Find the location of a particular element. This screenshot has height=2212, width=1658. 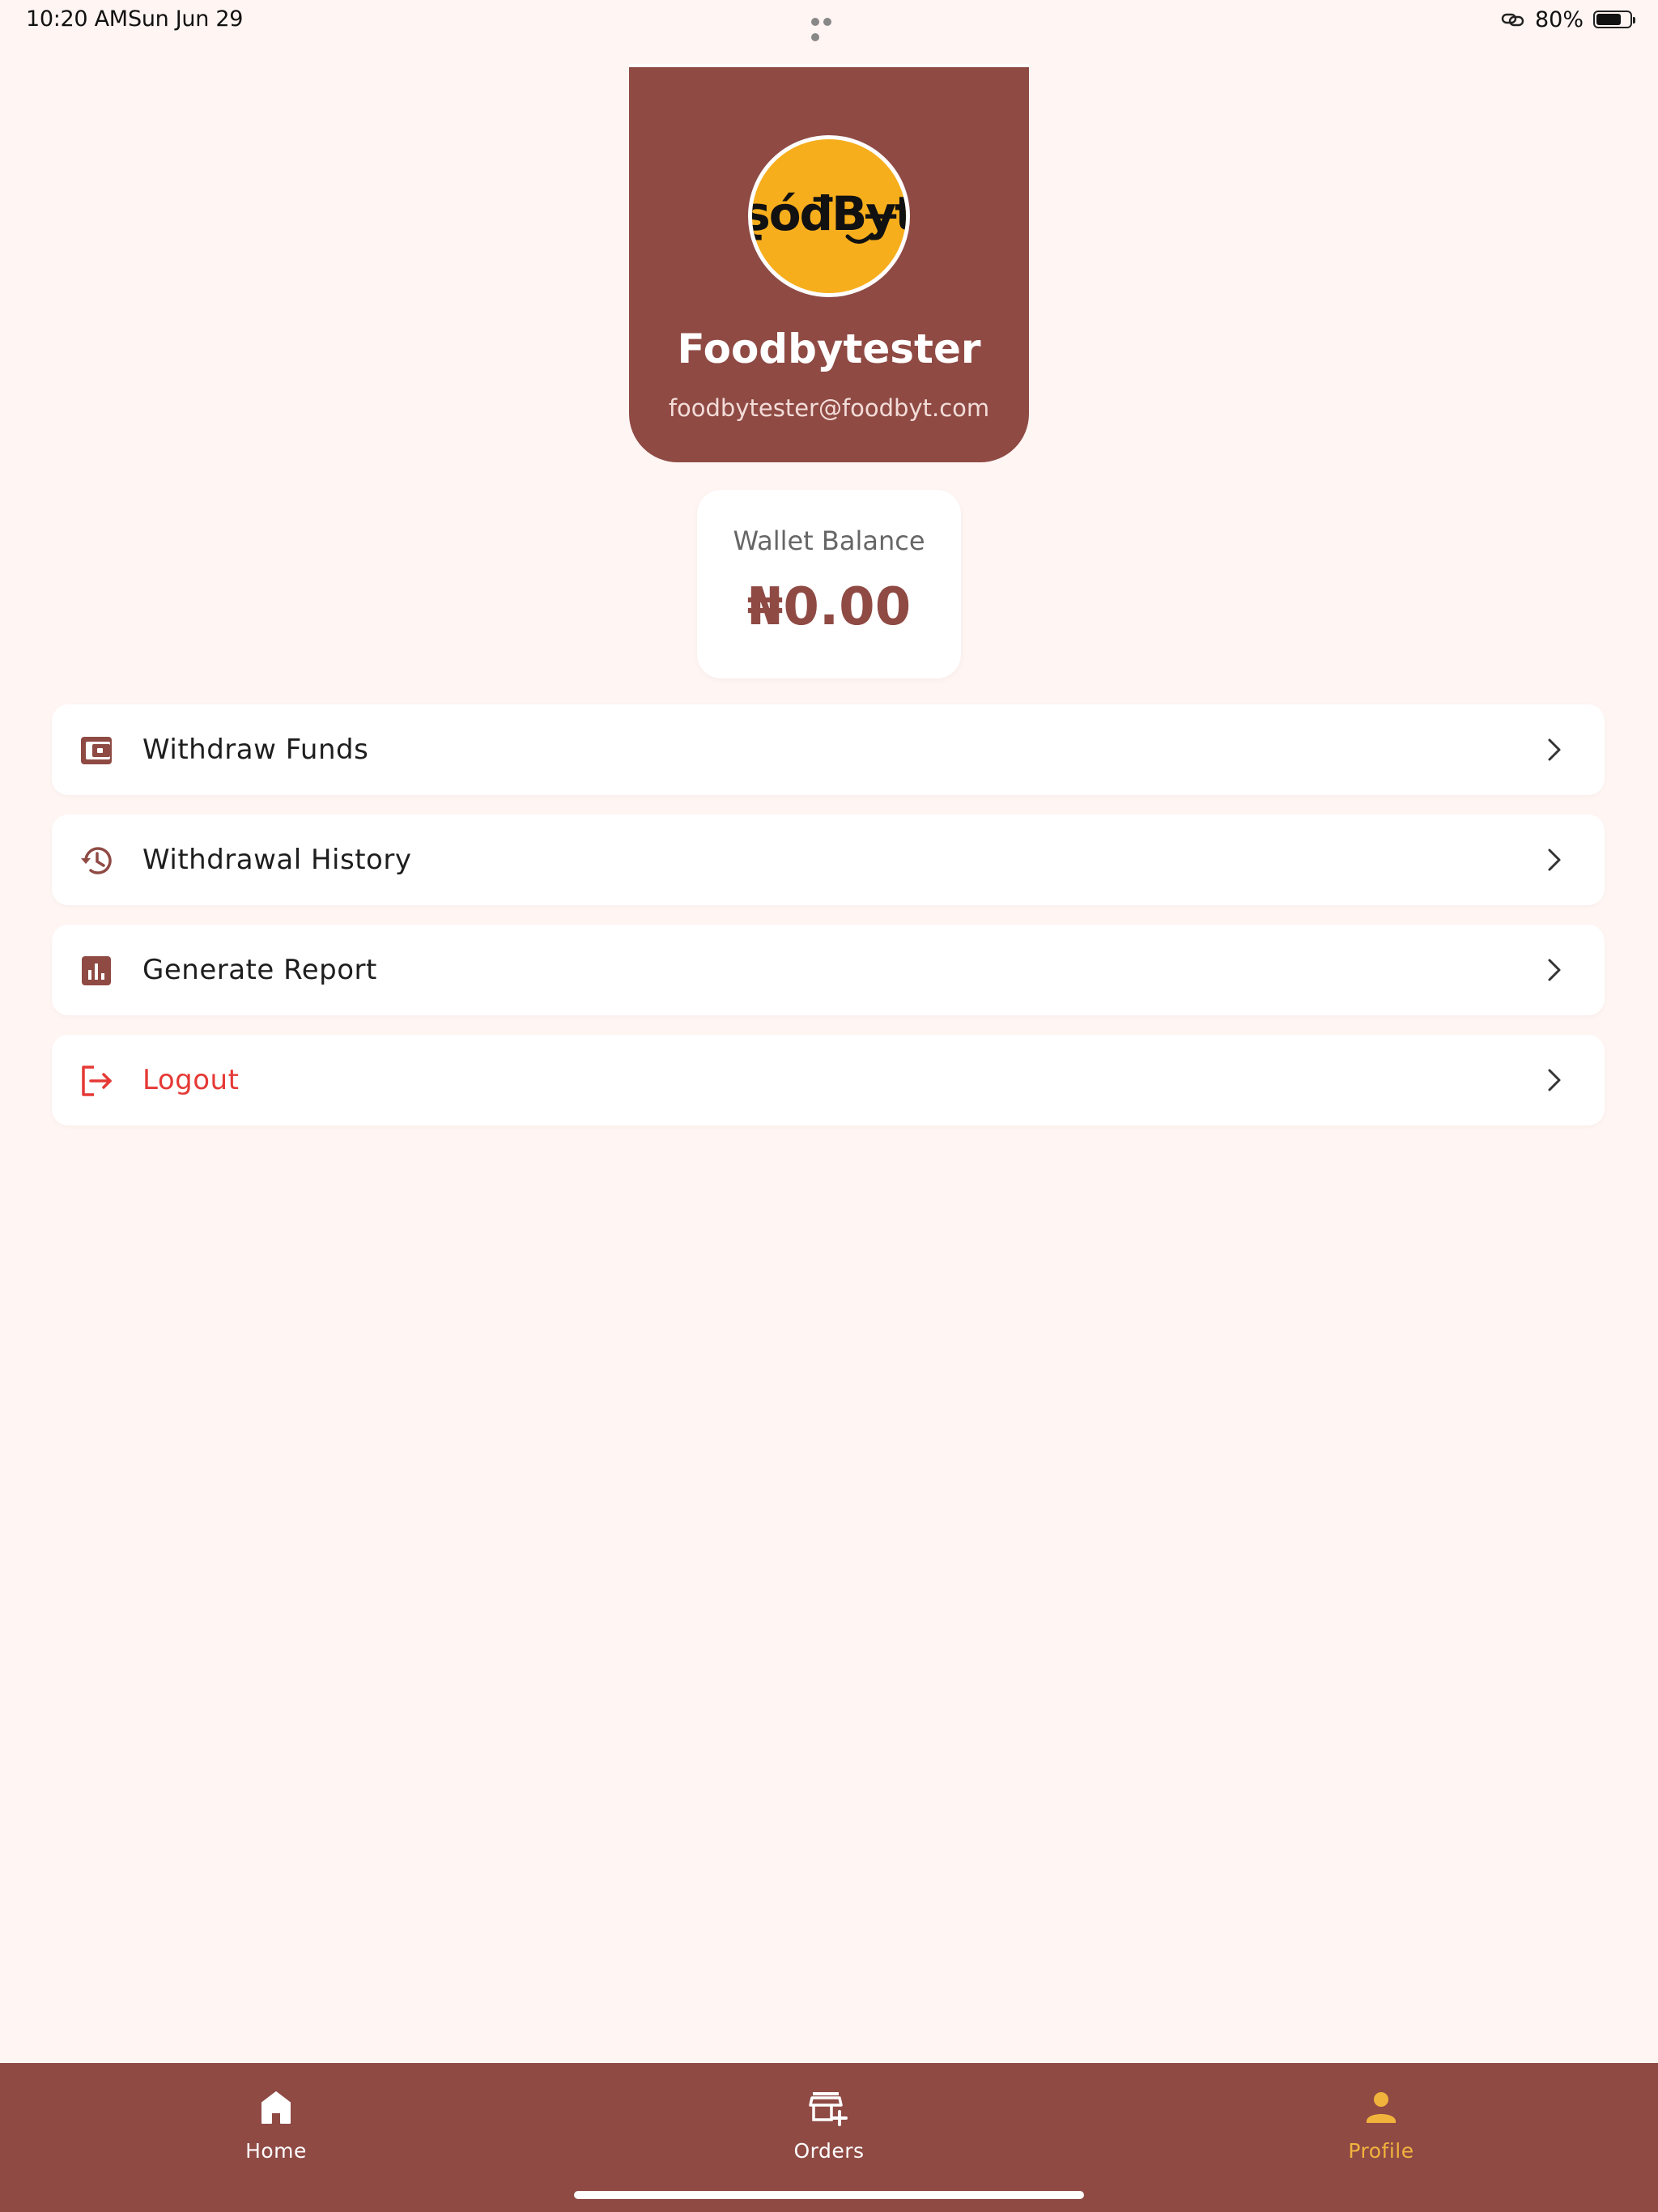

wallet-balance-label: Wallet Balance is located at coordinates (829, 540).